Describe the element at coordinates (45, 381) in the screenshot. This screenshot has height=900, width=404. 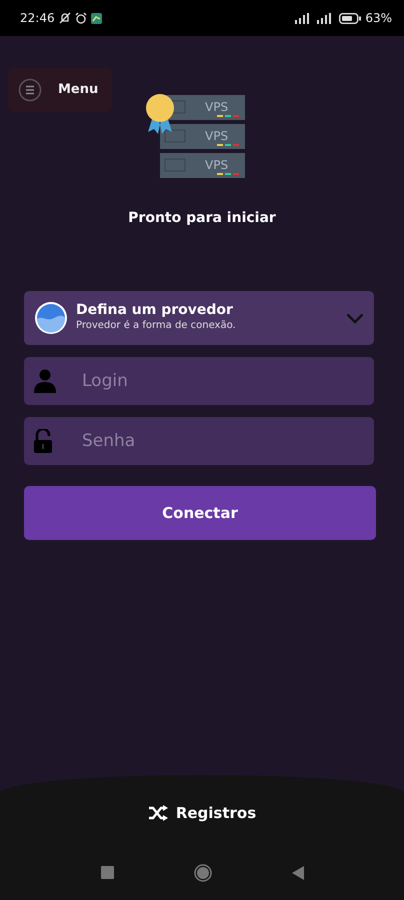
I see `user-icon` at that location.